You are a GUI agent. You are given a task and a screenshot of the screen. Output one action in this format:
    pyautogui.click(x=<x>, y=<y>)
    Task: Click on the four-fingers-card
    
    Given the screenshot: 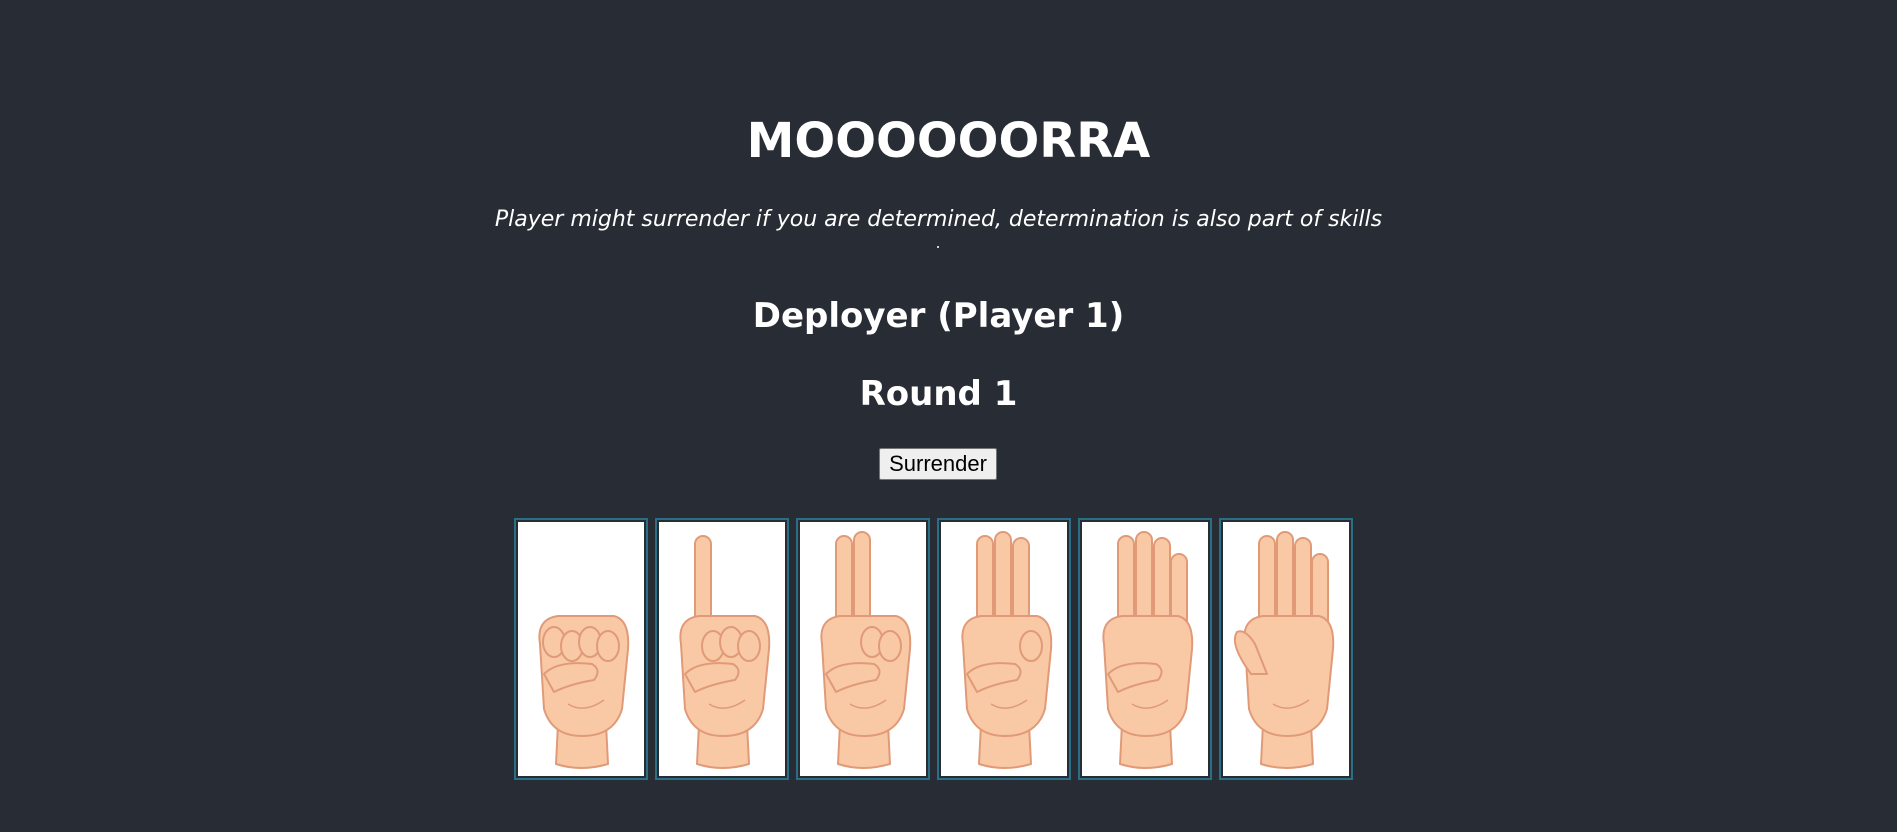 What is the action you would take?
    pyautogui.click(x=1145, y=649)
    